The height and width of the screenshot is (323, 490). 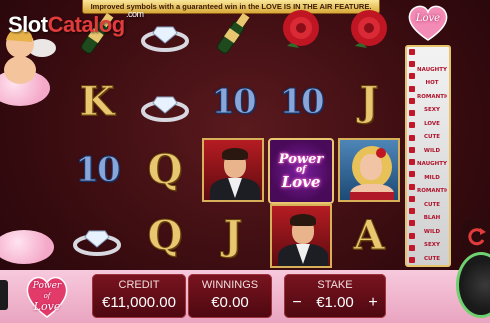 I want to click on stake-increase-button: +, so click(x=373, y=304).